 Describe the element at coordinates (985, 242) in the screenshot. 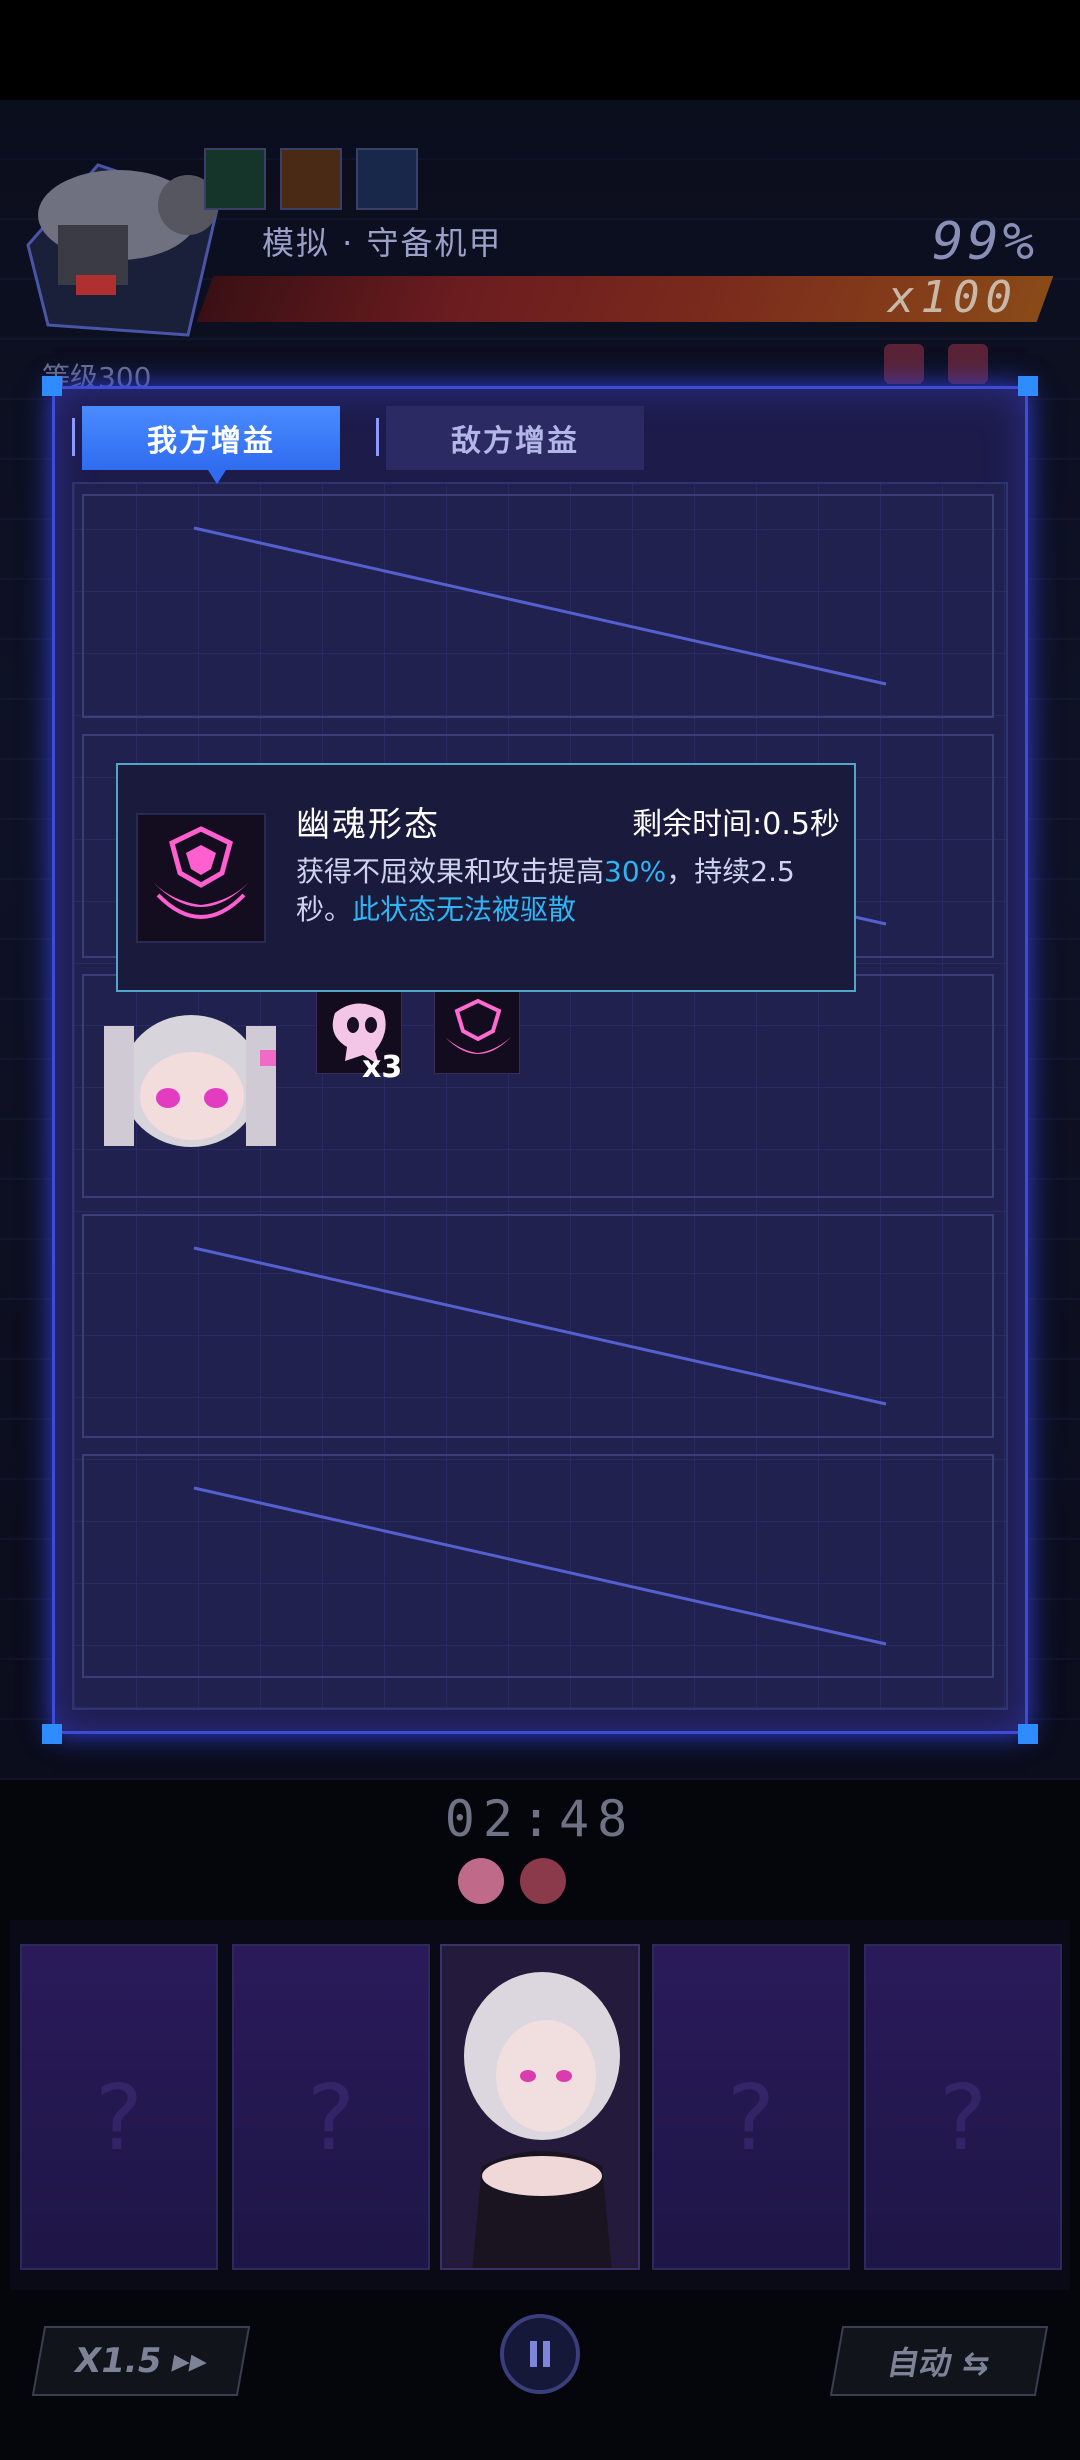

I see `boss-hp-percent: 99%` at that location.